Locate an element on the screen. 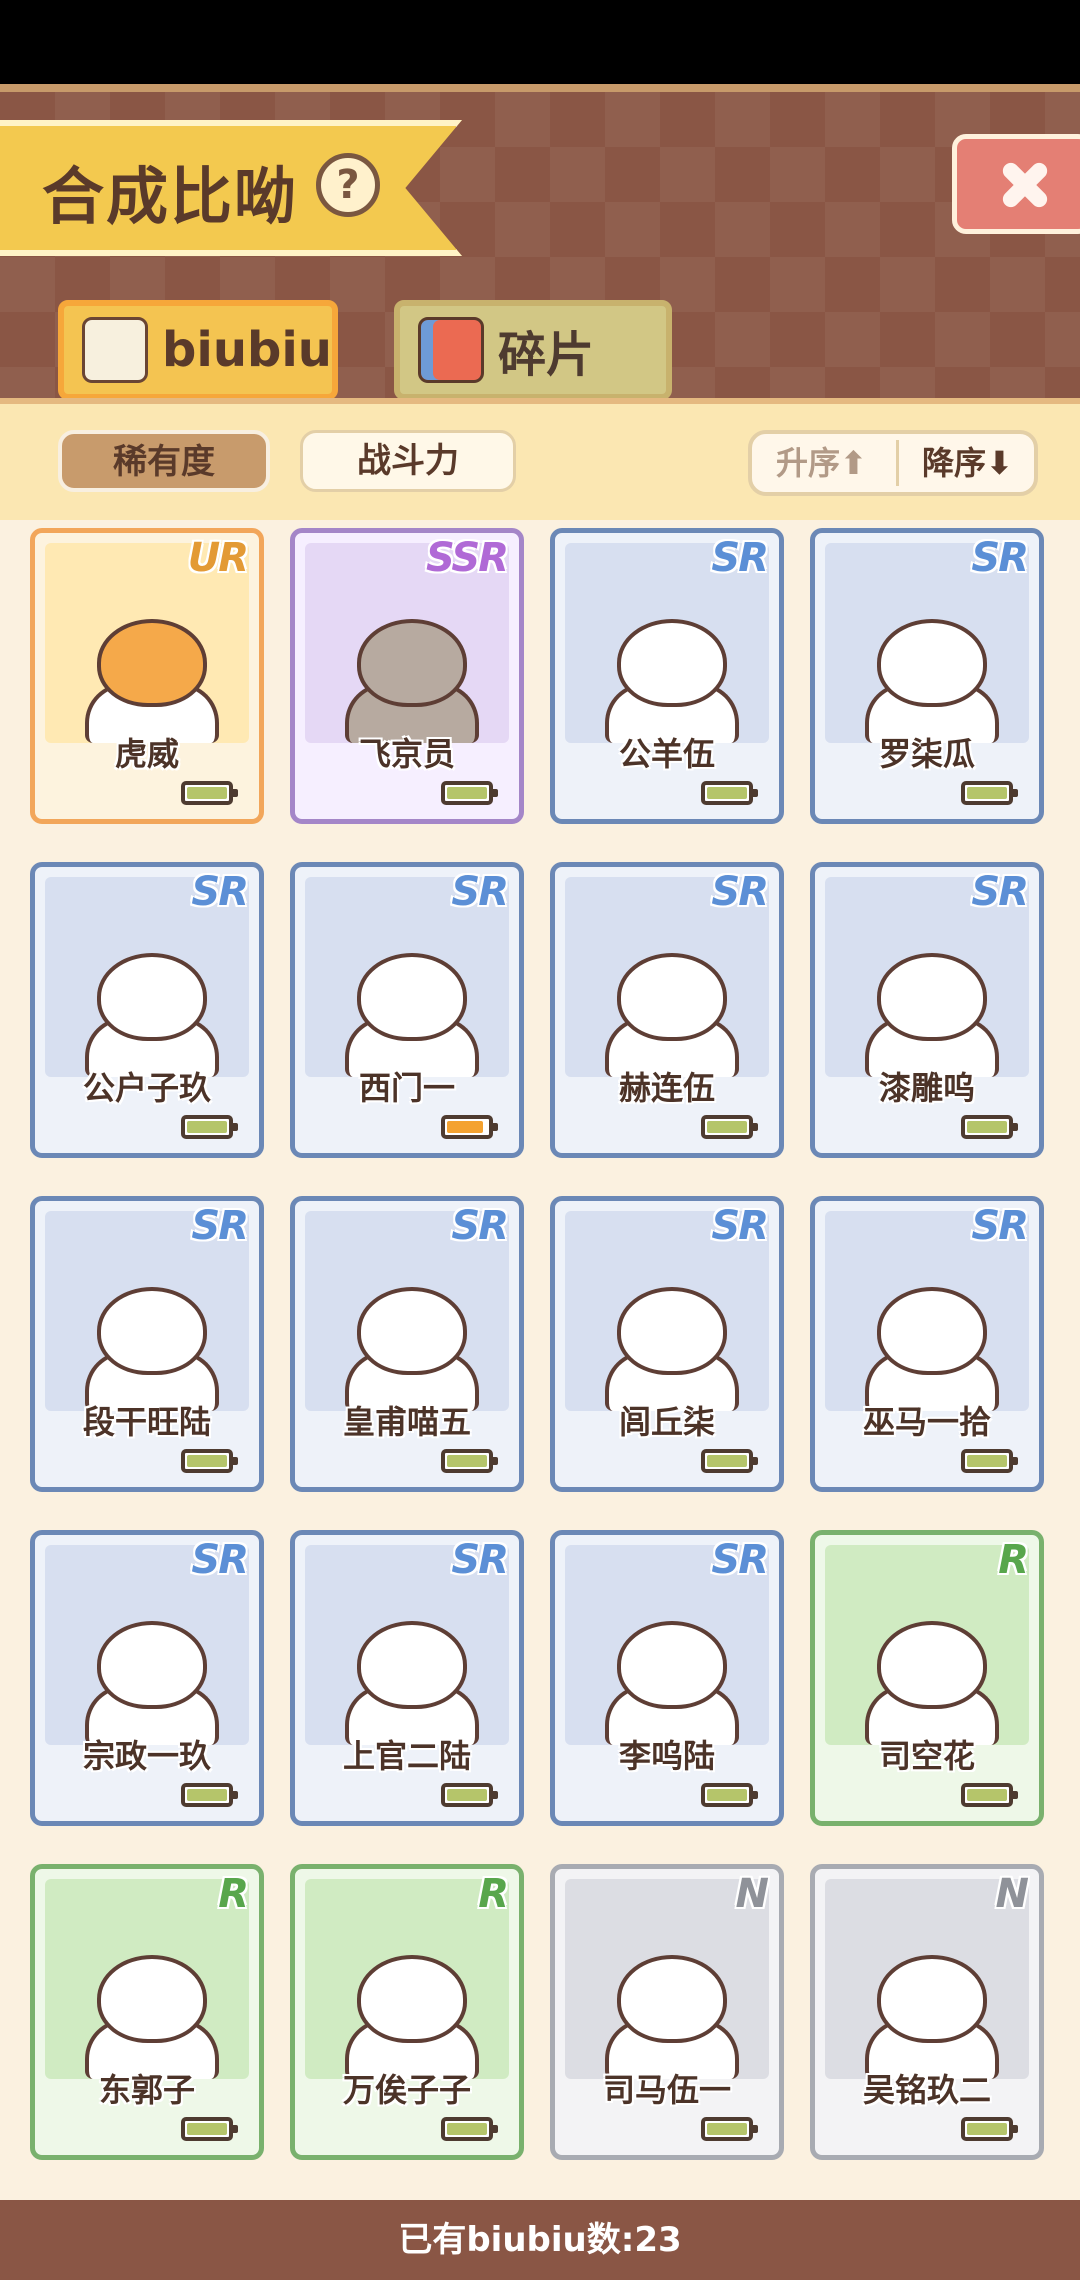 This screenshot has height=2280, width=1080. character-card: SR 巫马一拾 is located at coordinates (927, 1344).